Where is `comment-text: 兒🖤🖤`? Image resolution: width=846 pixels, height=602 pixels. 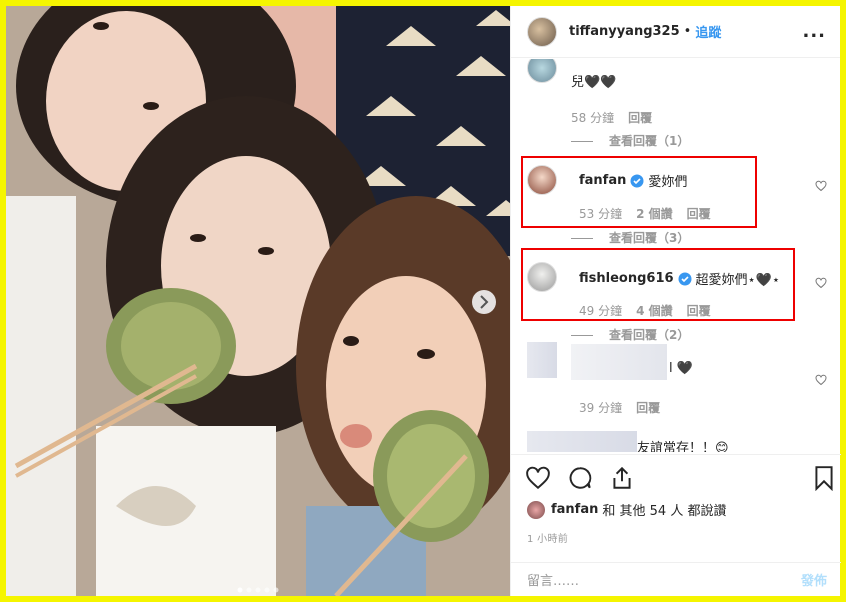
comment-text: 兒🖤🖤 is located at coordinates (594, 82).